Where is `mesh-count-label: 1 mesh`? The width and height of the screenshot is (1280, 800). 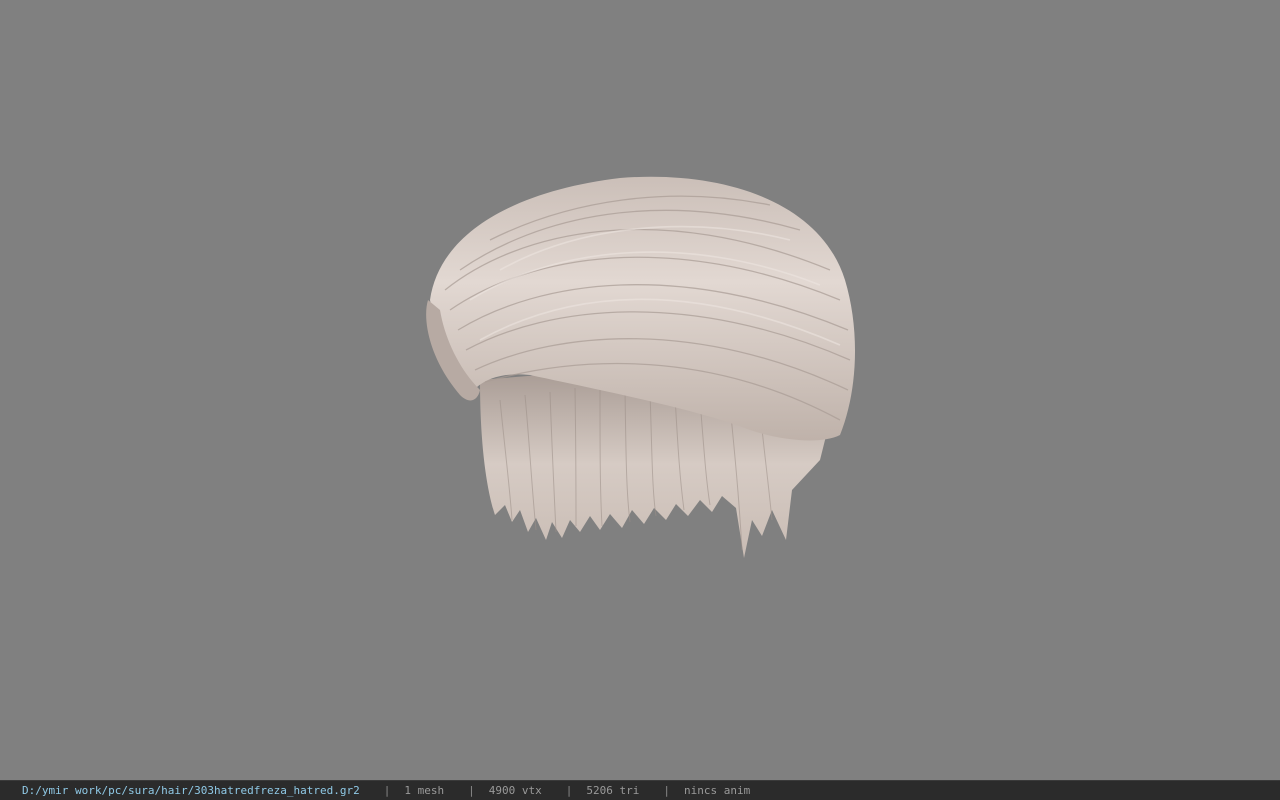 mesh-count-label: 1 mesh is located at coordinates (424, 790).